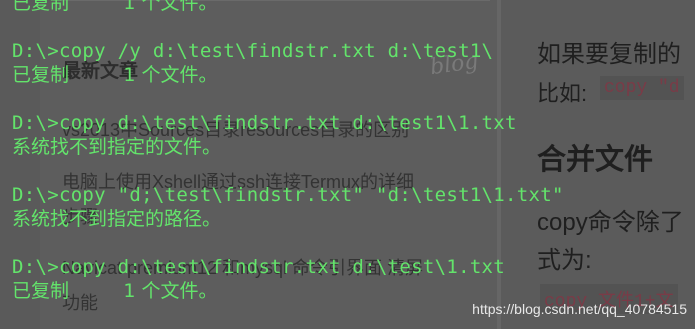 The image size is (695, 329). Describe the element at coordinates (595, 160) in the screenshot. I see `merge-files-heading: 合并文件` at that location.